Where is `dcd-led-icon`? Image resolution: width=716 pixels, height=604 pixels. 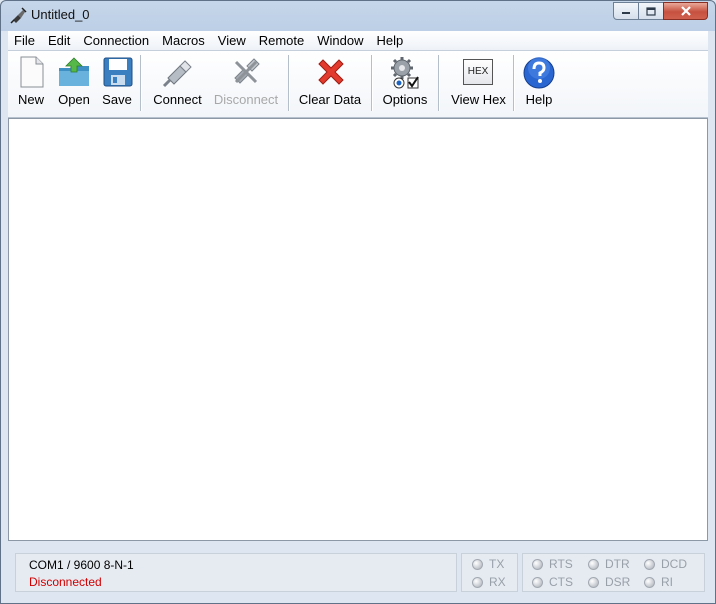 dcd-led-icon is located at coordinates (649, 564).